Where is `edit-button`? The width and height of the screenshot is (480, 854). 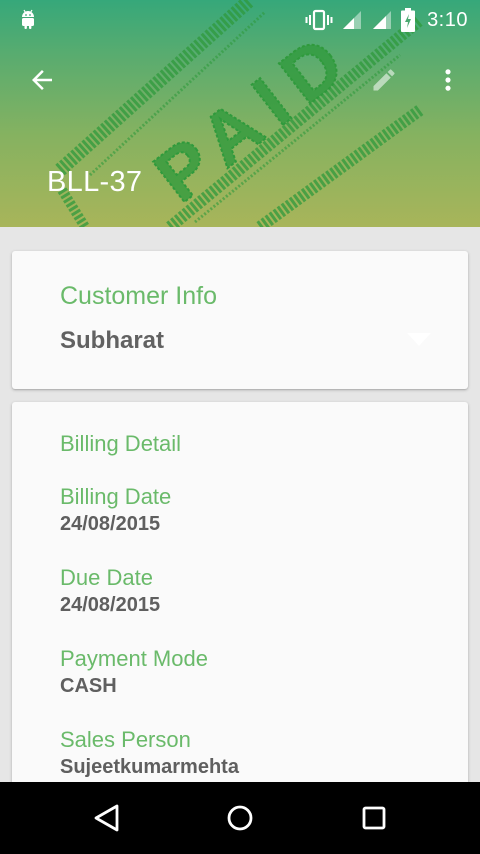 edit-button is located at coordinates (384, 80).